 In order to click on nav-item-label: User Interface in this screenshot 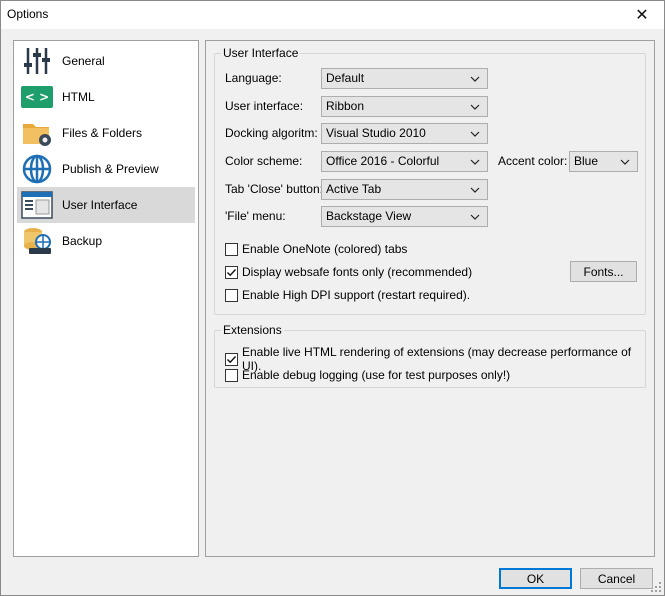, I will do `click(100, 205)`.